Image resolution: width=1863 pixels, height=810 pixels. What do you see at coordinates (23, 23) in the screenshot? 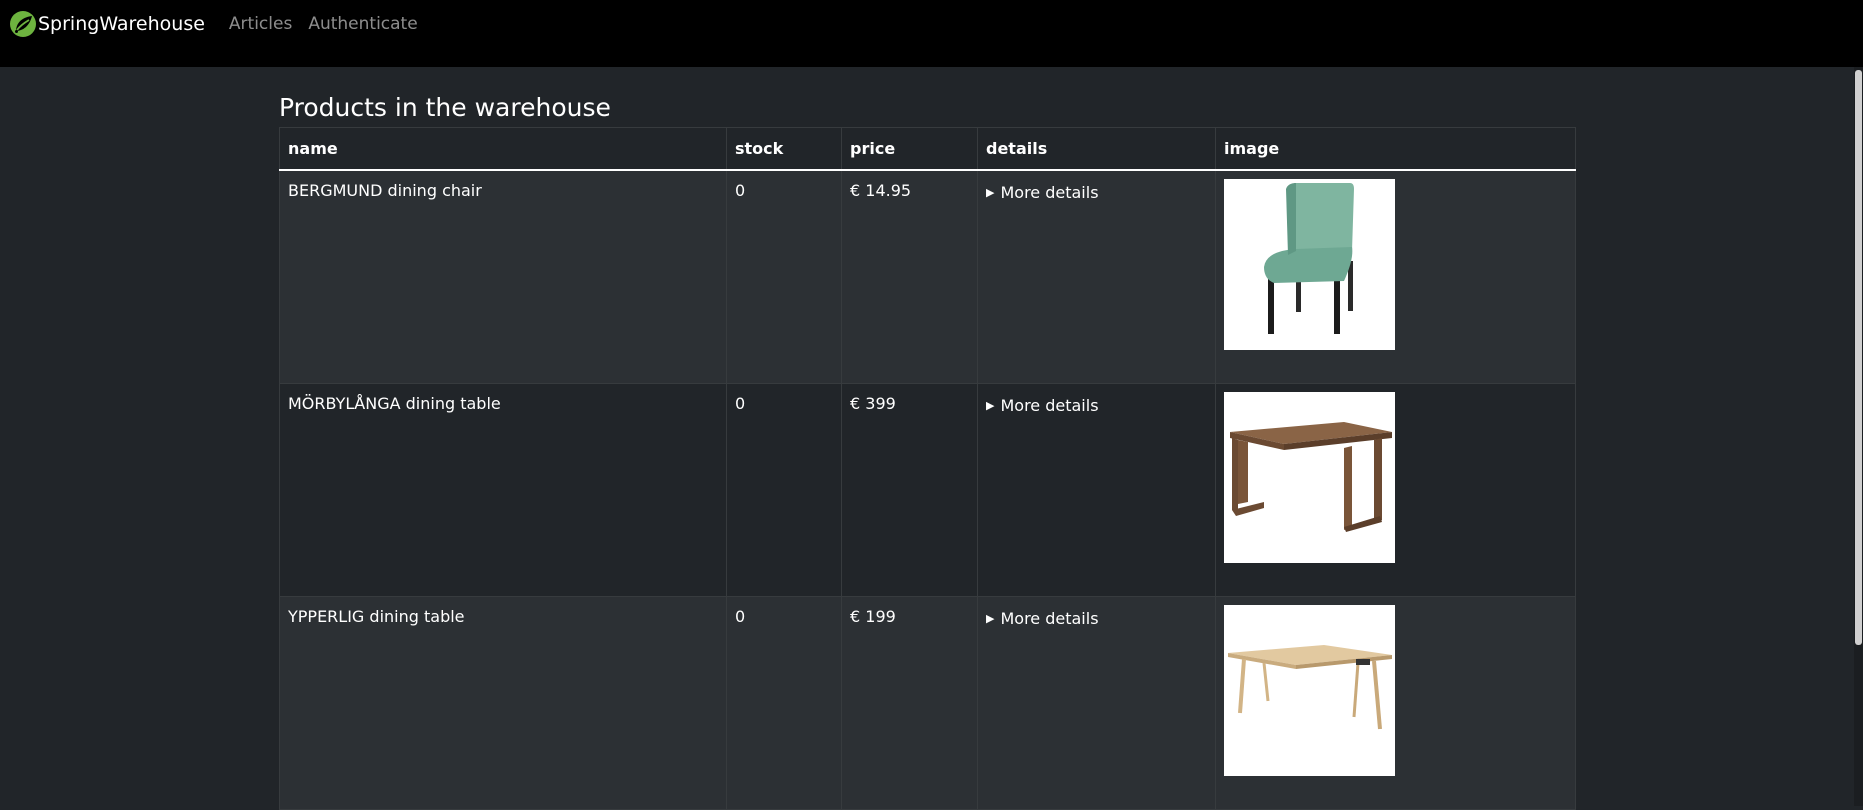
I see `spring-leaf-icon` at bounding box center [23, 23].